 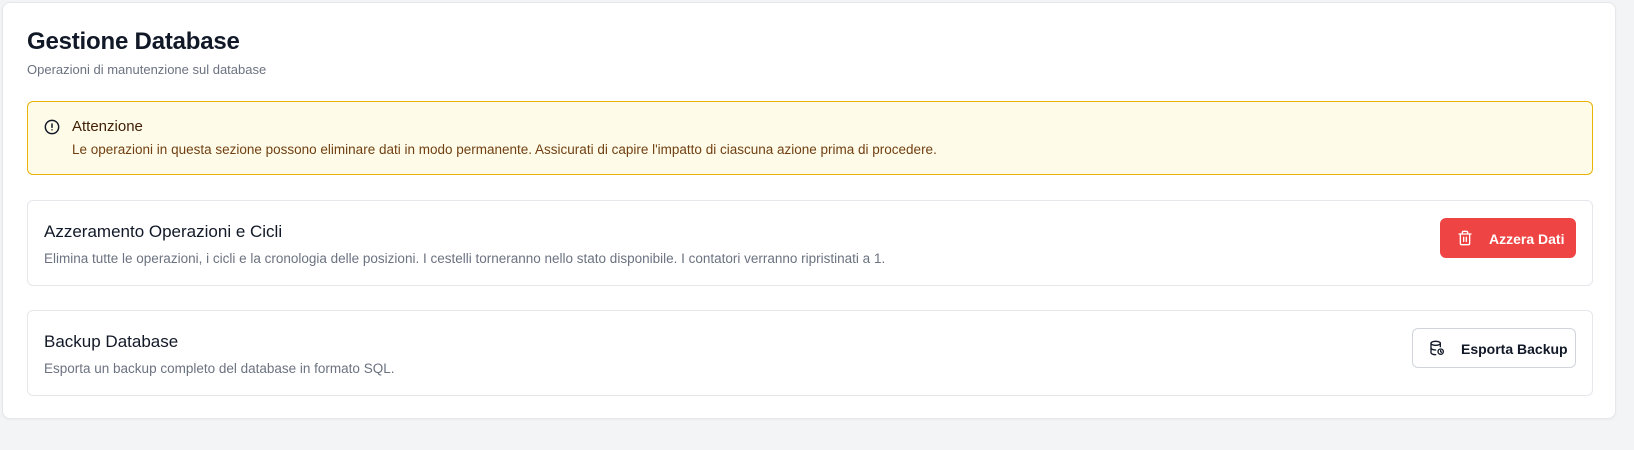 I want to click on reset-data-button: Azzera Dati, so click(x=1508, y=238).